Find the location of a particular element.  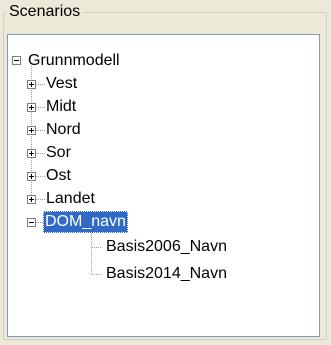

tree-node-label: Landet is located at coordinates (70, 199).